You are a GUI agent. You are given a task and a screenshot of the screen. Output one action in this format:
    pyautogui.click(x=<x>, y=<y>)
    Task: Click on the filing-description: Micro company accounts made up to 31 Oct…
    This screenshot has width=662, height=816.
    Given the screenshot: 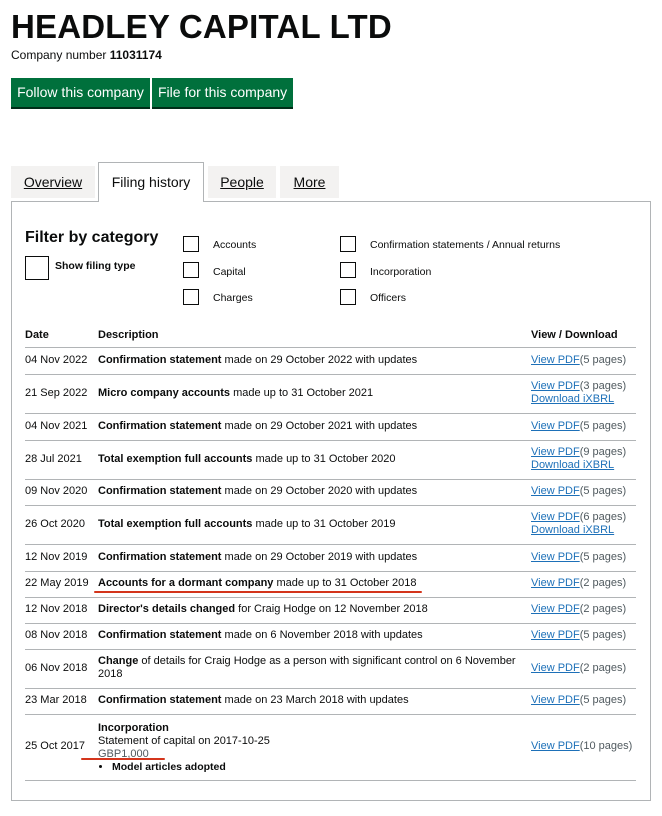 What is the action you would take?
    pyautogui.click(x=308, y=393)
    